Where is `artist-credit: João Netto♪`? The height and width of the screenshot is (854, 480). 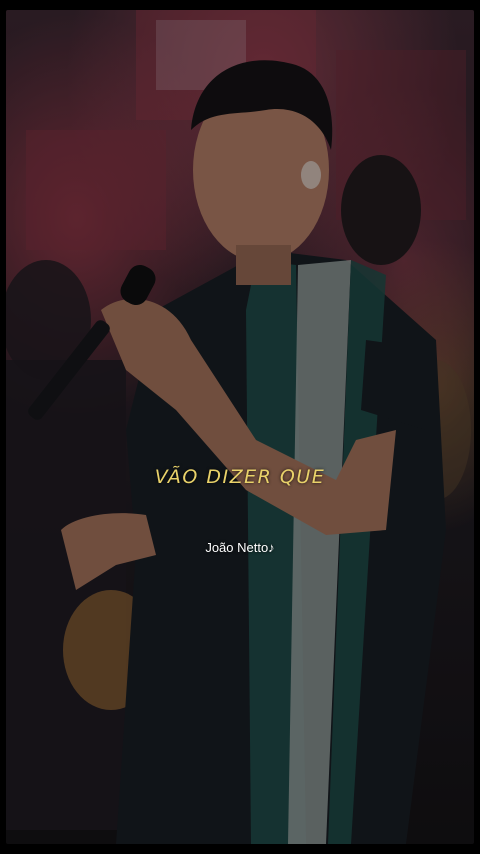 artist-credit: João Netto♪ is located at coordinates (240, 547).